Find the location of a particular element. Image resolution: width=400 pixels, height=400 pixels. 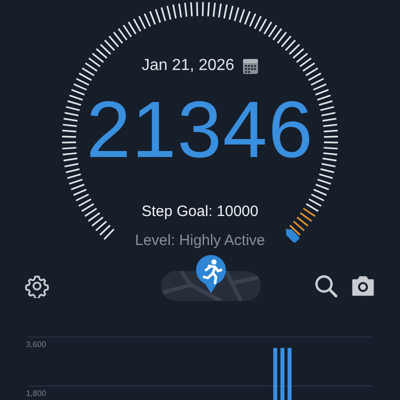

camera-icon is located at coordinates (363, 286).